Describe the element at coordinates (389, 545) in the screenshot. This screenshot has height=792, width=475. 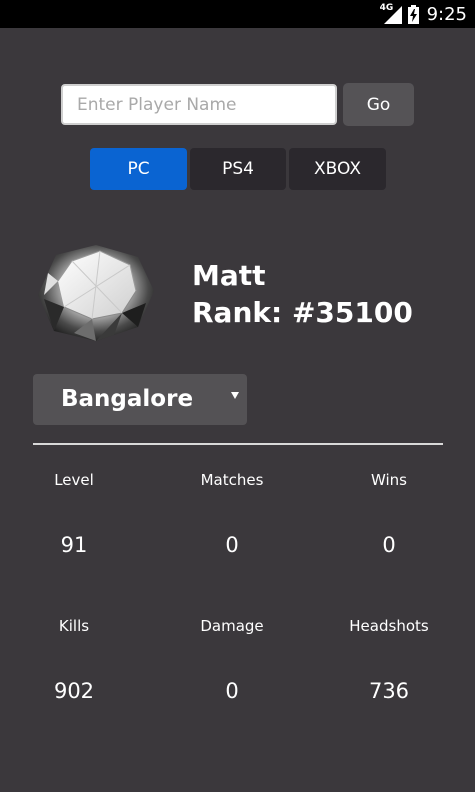
I see `stat-value-wins: 0` at that location.